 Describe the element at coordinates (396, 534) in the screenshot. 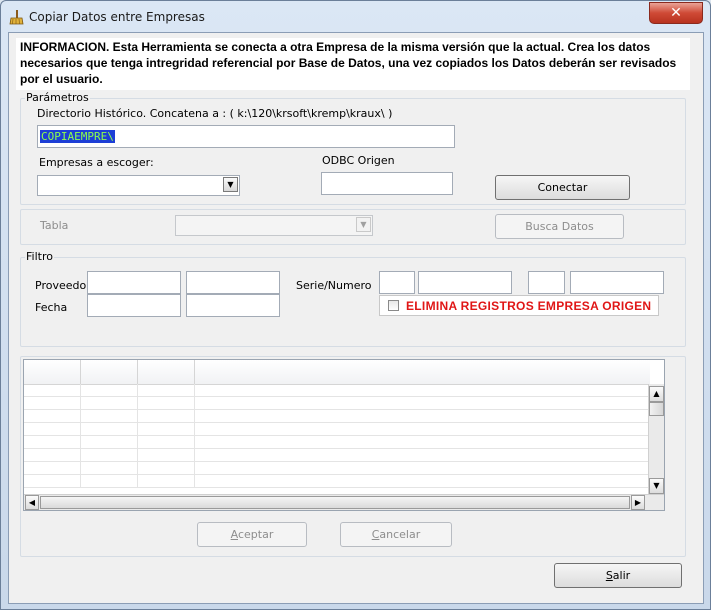

I see `cancelar-button: Cancelar` at that location.